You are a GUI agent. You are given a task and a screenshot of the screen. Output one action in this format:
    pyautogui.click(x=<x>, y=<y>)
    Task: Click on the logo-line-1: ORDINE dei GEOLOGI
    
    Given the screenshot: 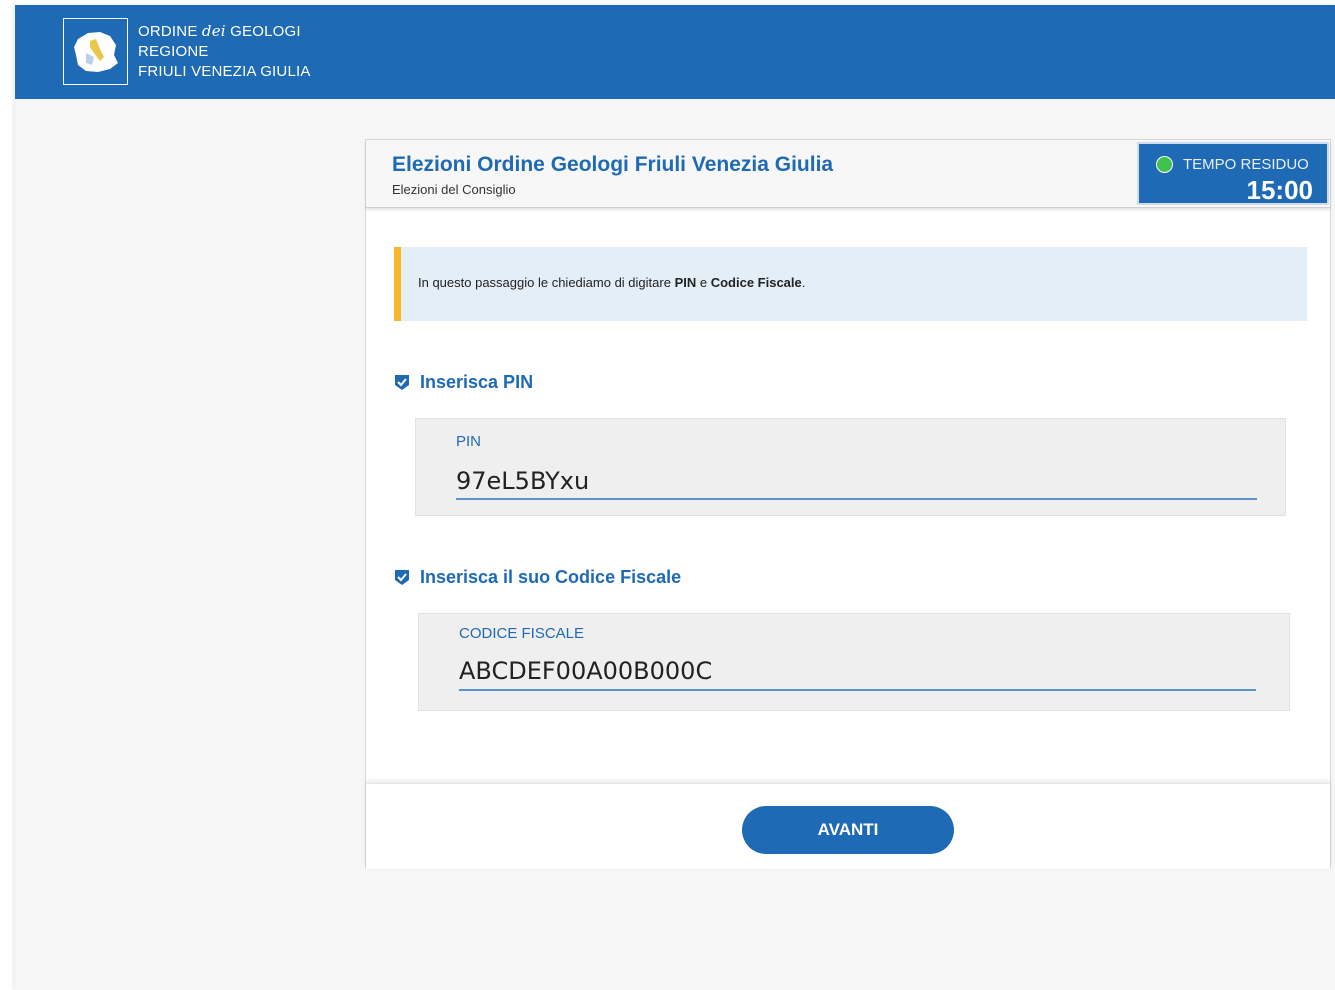 What is the action you would take?
    pyautogui.click(x=219, y=31)
    